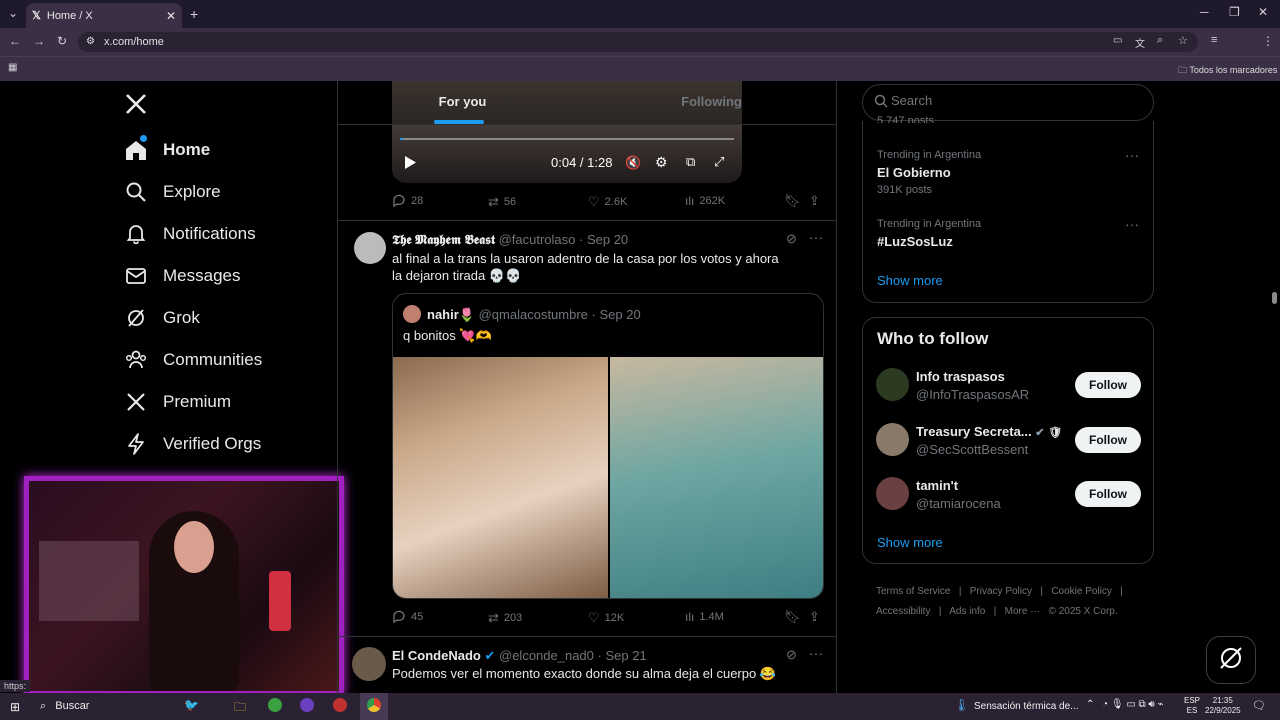 The width and height of the screenshot is (1280, 720). I want to click on browser-tab: 𝕏 Home / X ✕, so click(104, 15).